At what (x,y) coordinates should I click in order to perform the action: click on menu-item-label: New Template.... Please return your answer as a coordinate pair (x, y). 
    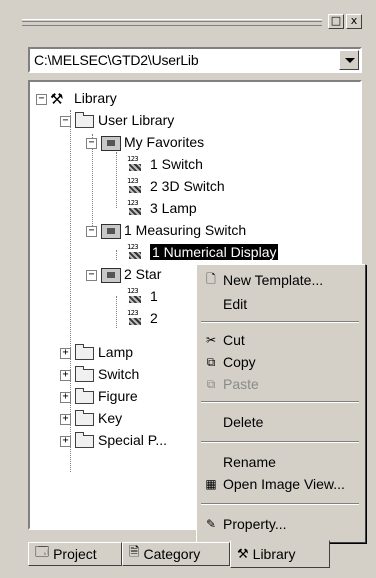
    Looking at the image, I should click on (273, 280).